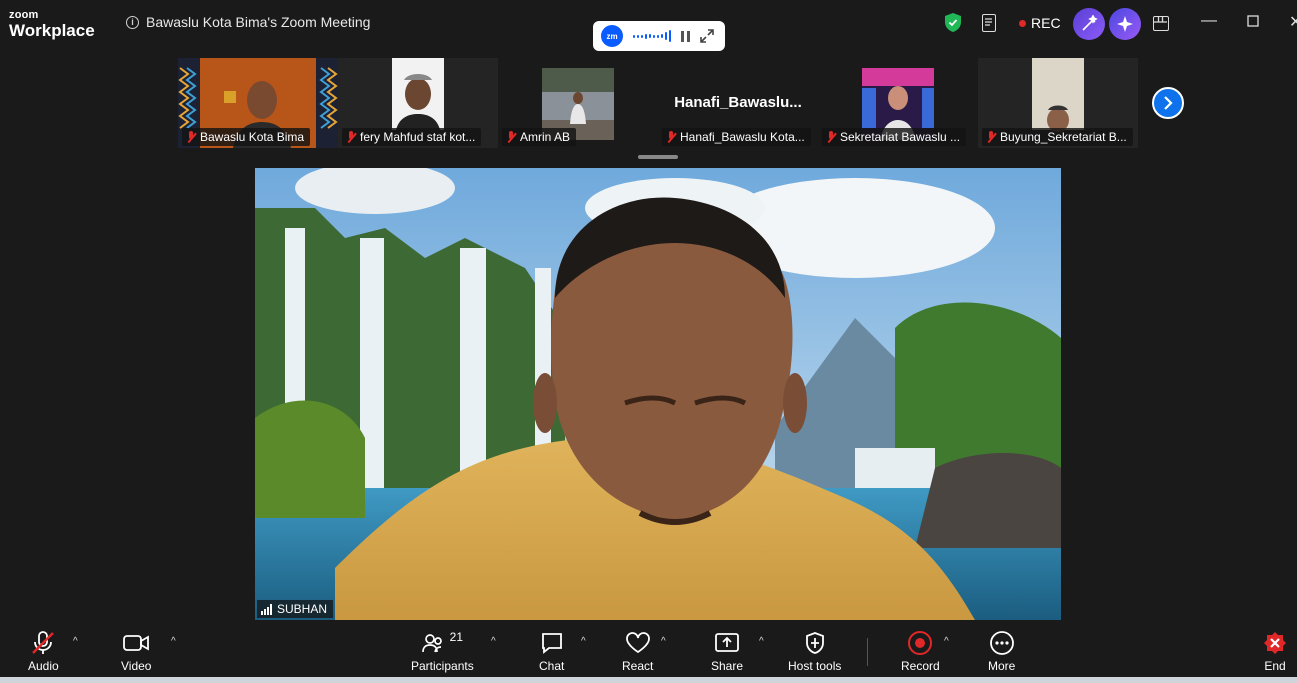  Describe the element at coordinates (815, 666) in the screenshot. I see `host-tools-label: Host tools` at that location.